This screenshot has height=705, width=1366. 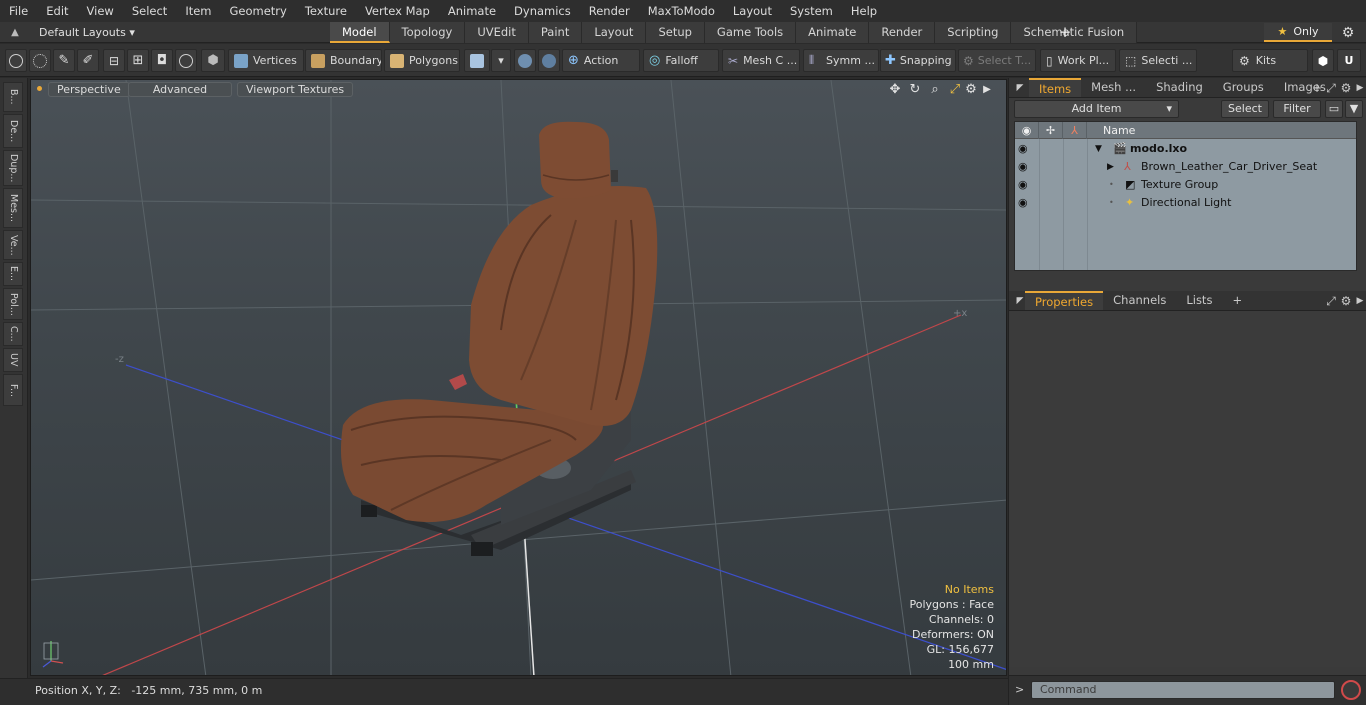 What do you see at coordinates (1139, 300) in the screenshot?
I see `tab-channels: Channels` at bounding box center [1139, 300].